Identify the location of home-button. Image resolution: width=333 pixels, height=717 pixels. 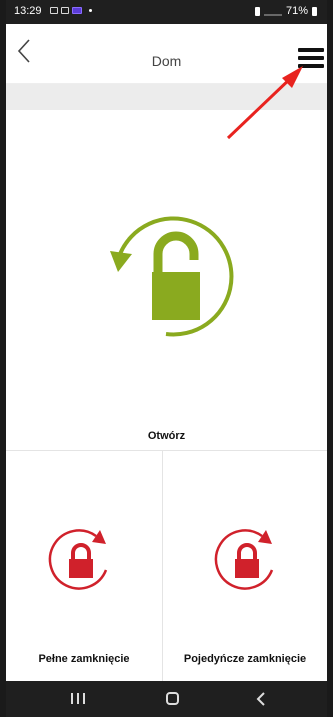
(172, 699).